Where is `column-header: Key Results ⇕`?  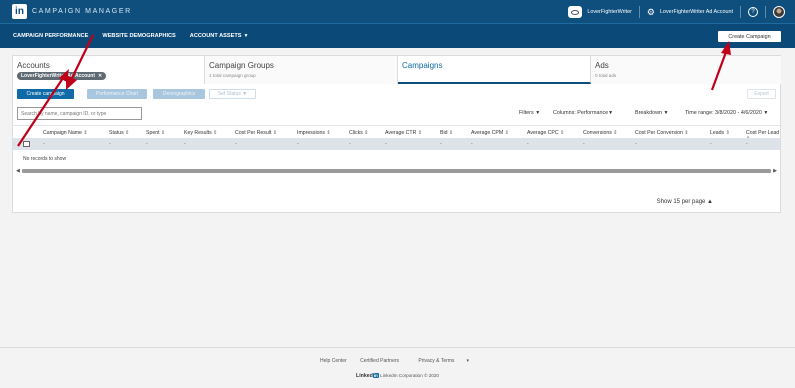 column-header: Key Results ⇕ is located at coordinates (200, 133).